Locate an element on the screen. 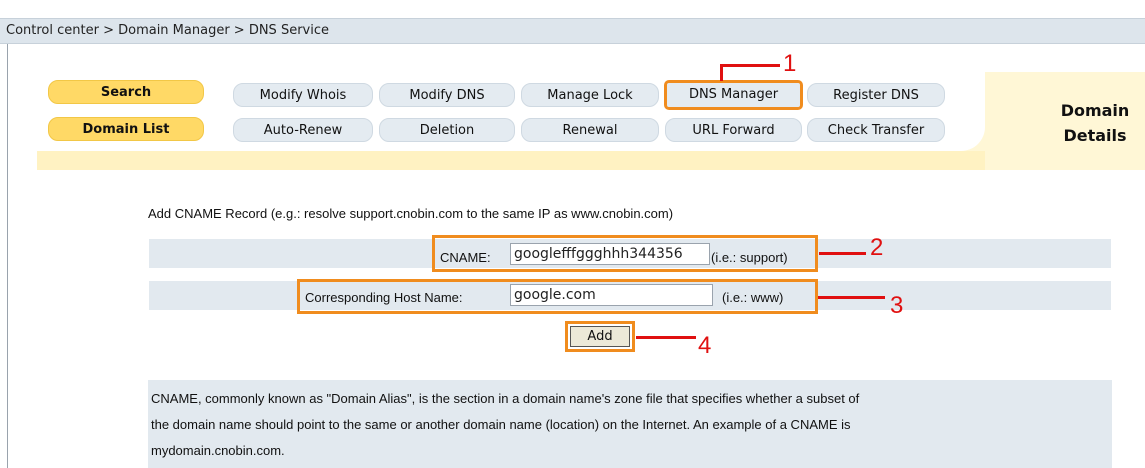 The width and height of the screenshot is (1145, 468). domain-details-line1: Domain is located at coordinates (1095, 110).